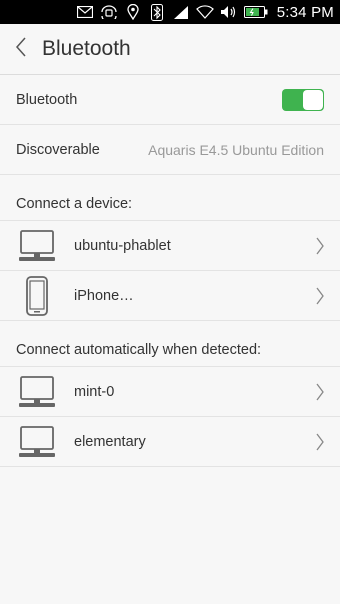 Image resolution: width=340 pixels, height=604 pixels. I want to click on bluetooth-row: Bluetooth, so click(170, 100).